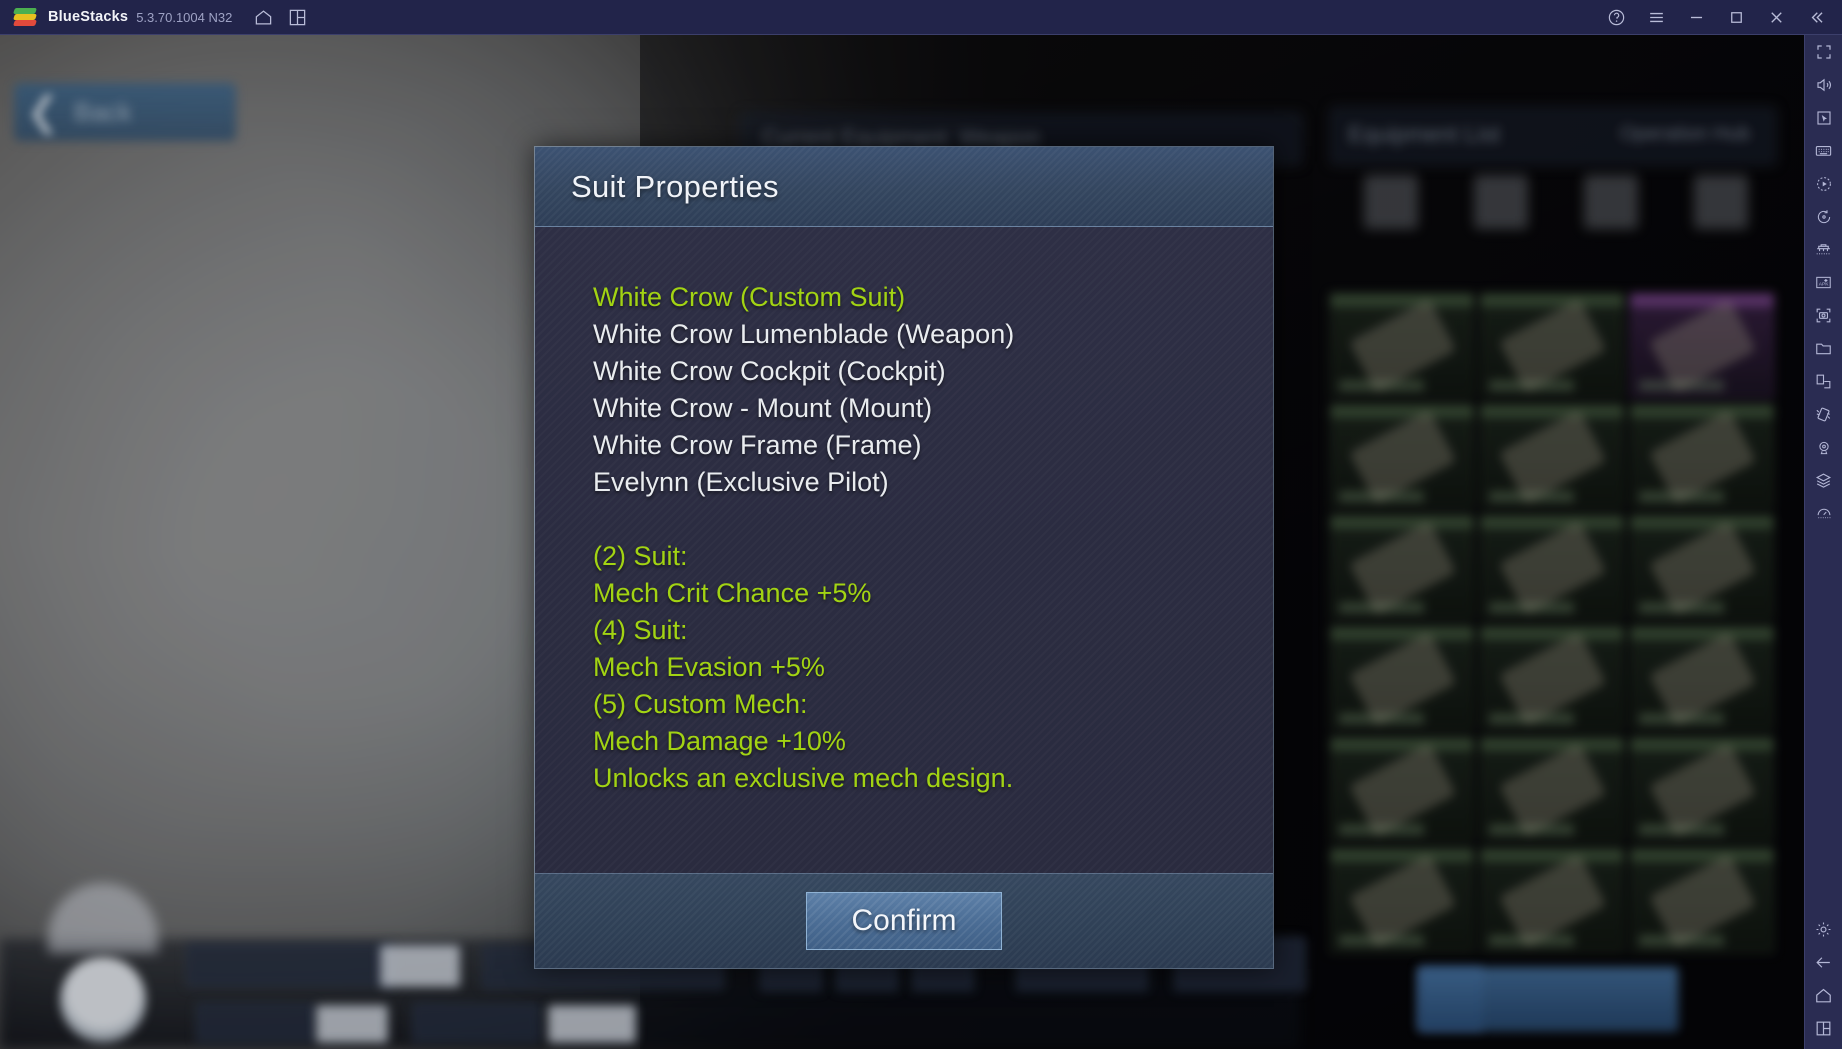 The width and height of the screenshot is (1842, 1049). I want to click on set-bonus-row: Mech Evasion +5%, so click(709, 667).